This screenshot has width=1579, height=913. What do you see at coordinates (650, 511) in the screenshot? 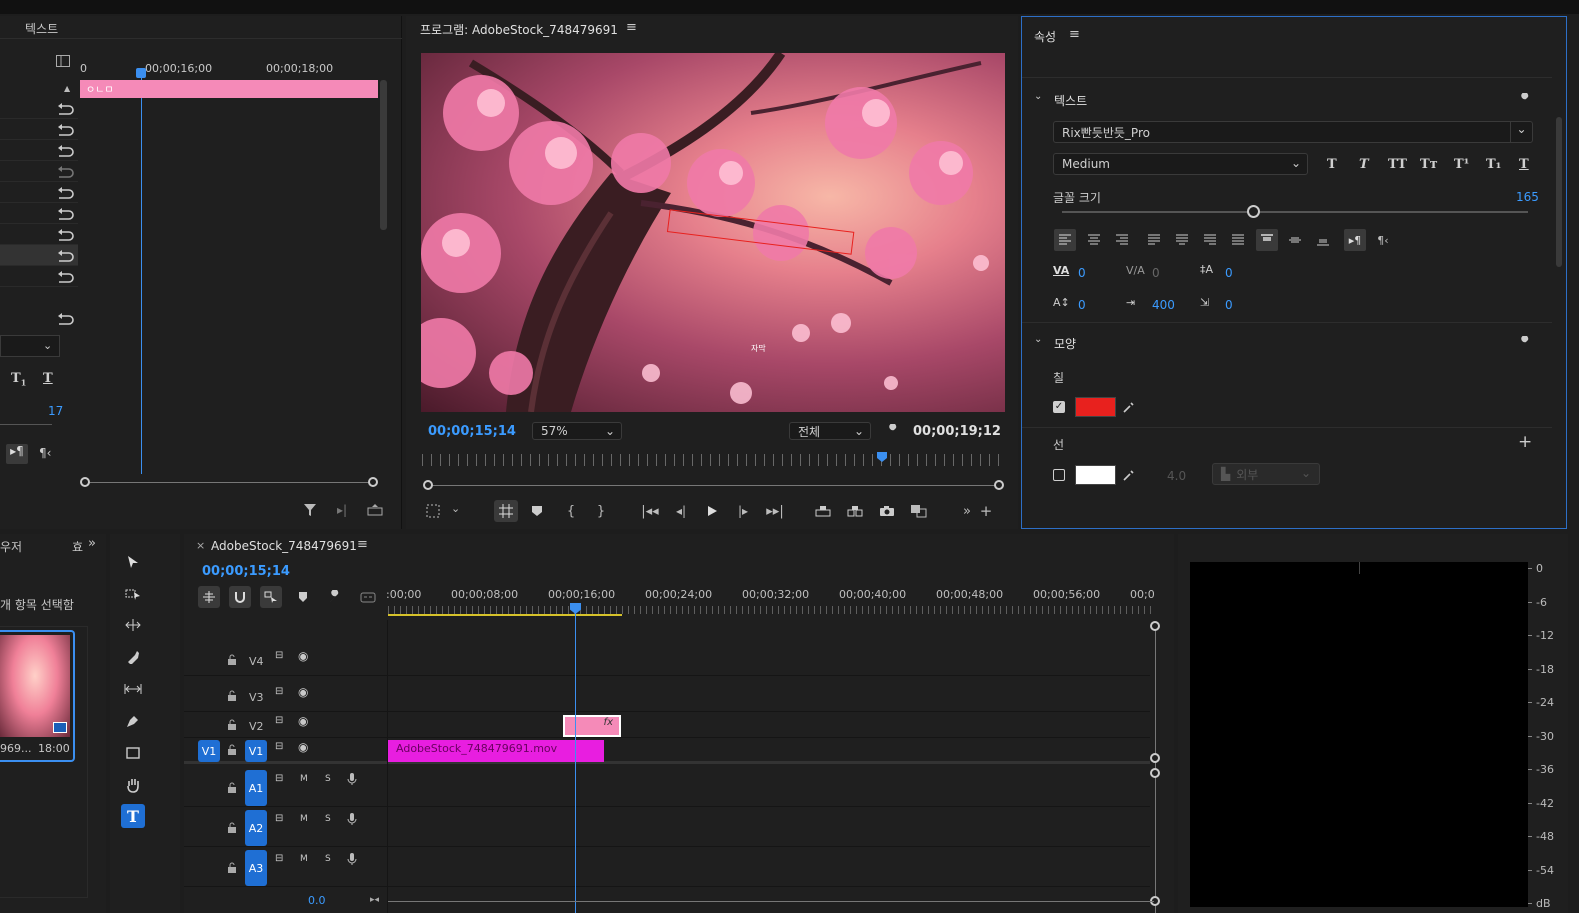
I see `go-to-in-icon: |◂◂` at bounding box center [650, 511].